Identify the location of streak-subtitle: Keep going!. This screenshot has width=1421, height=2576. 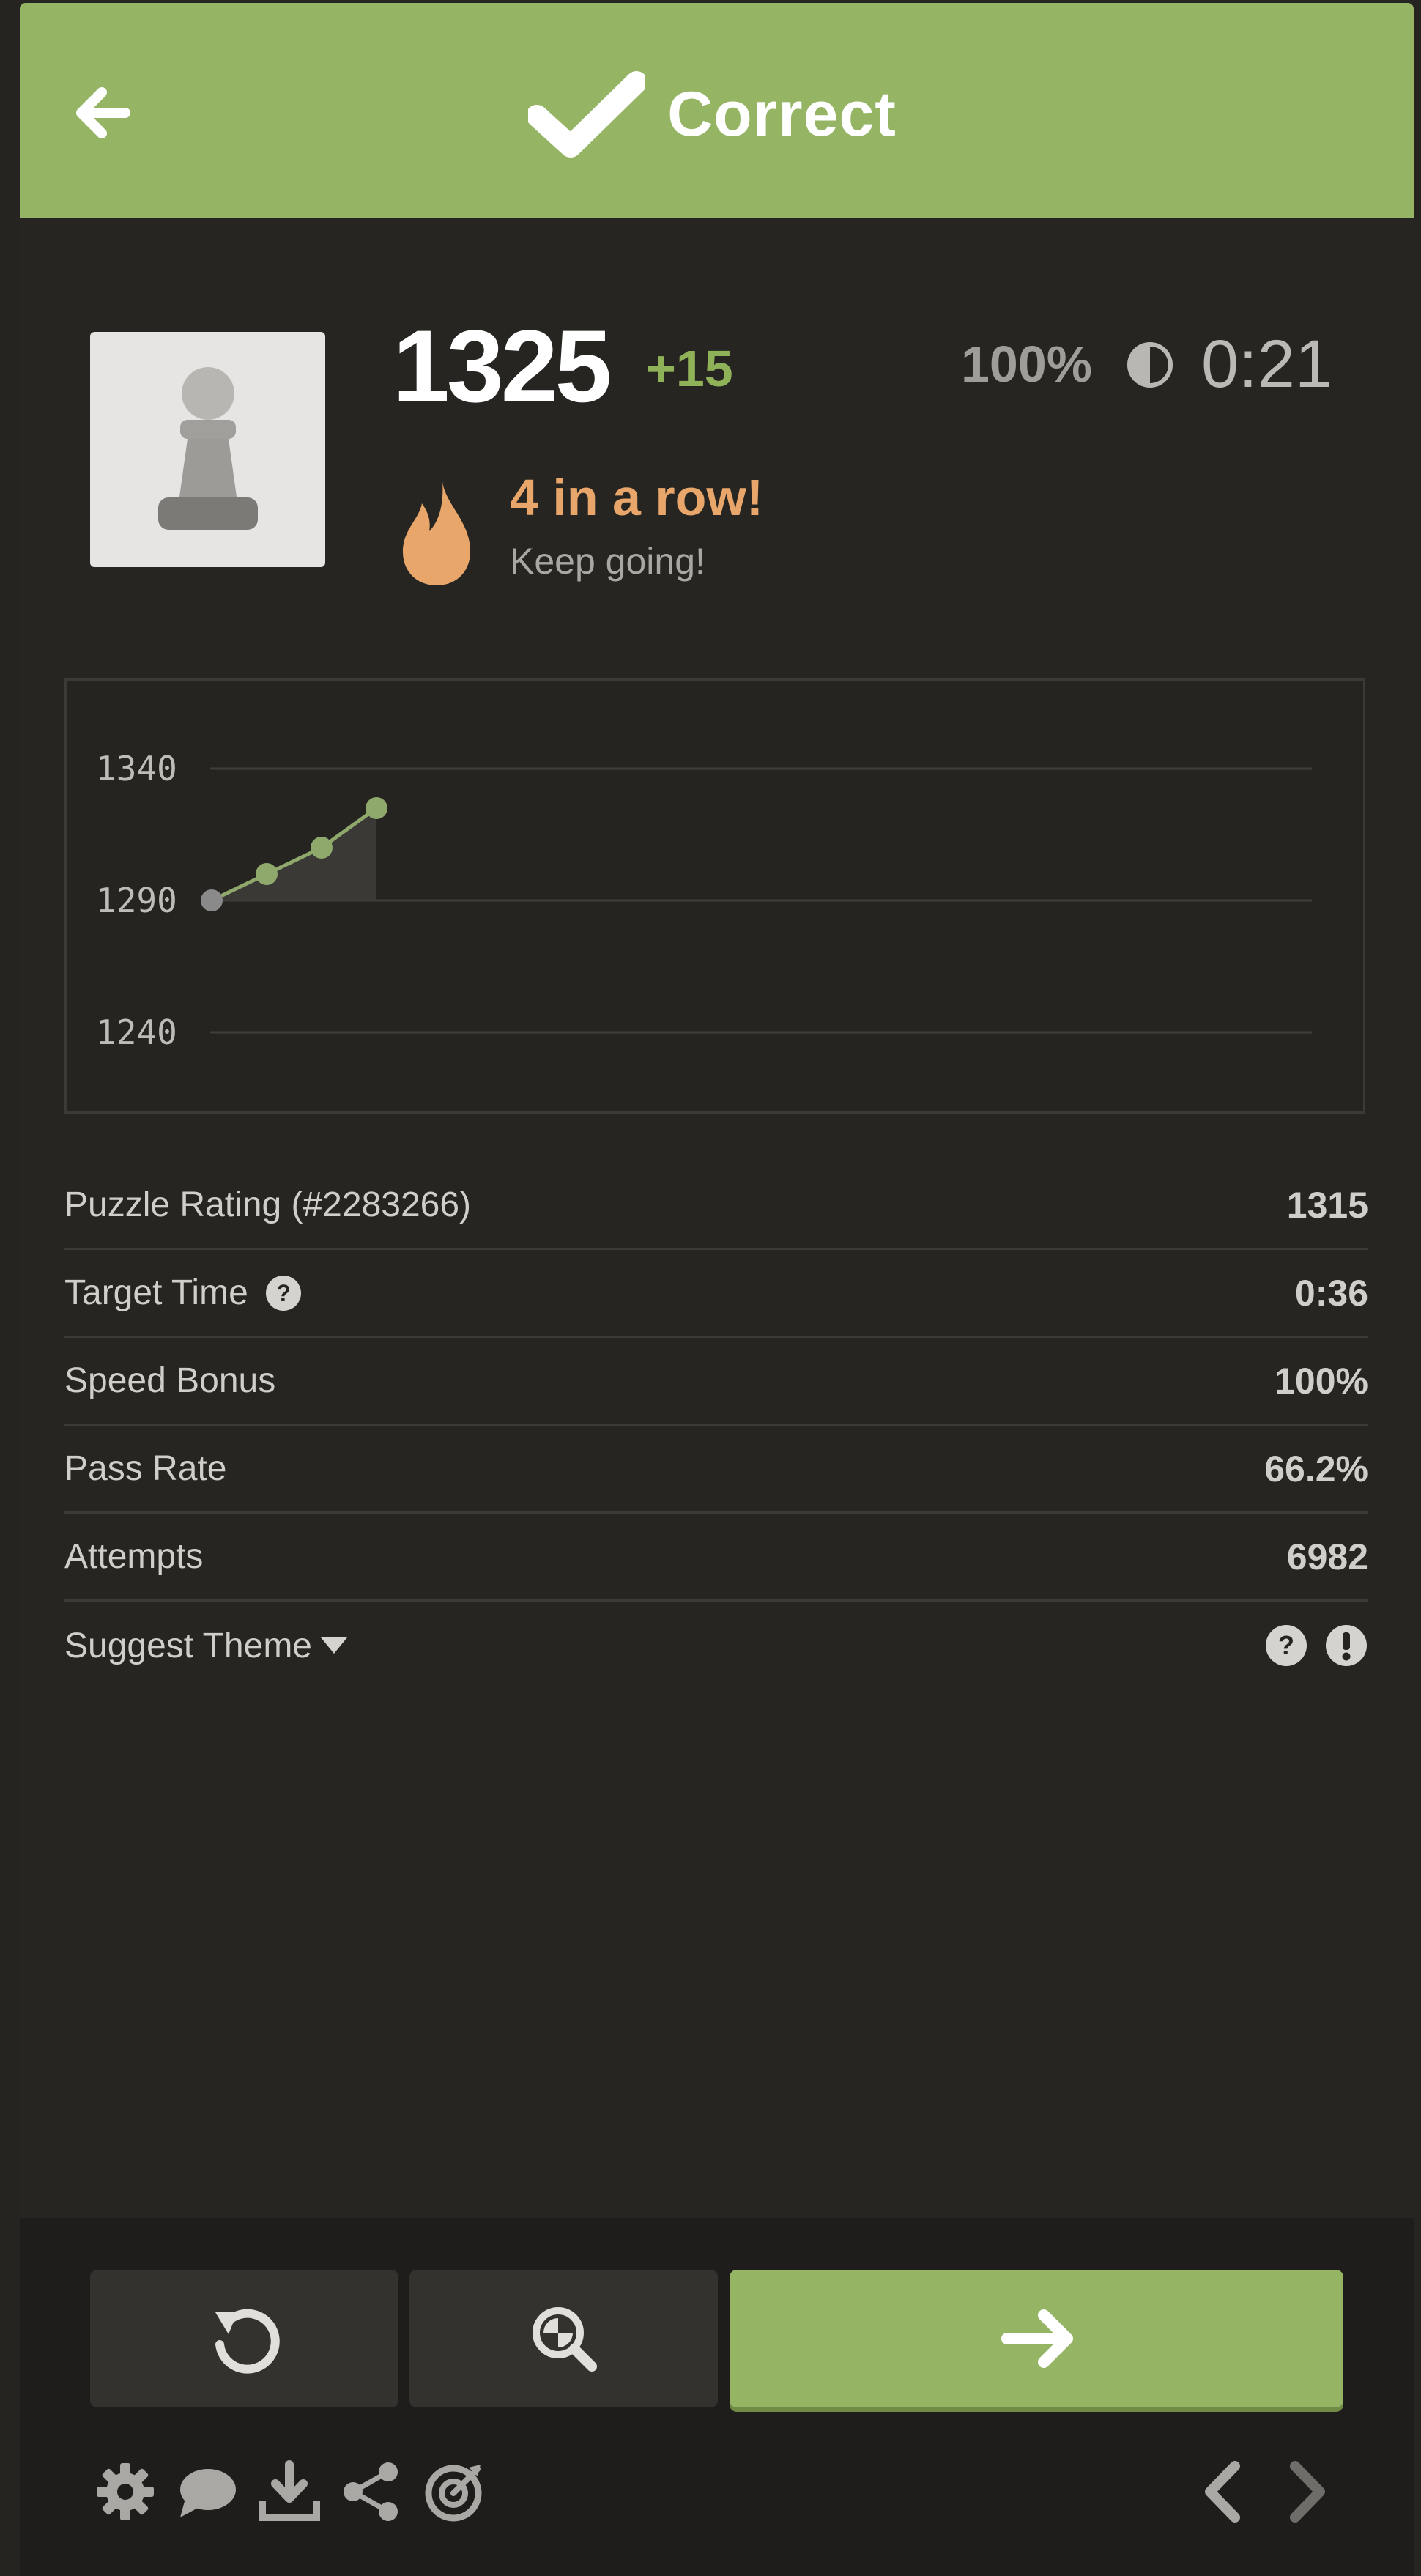
(607, 561).